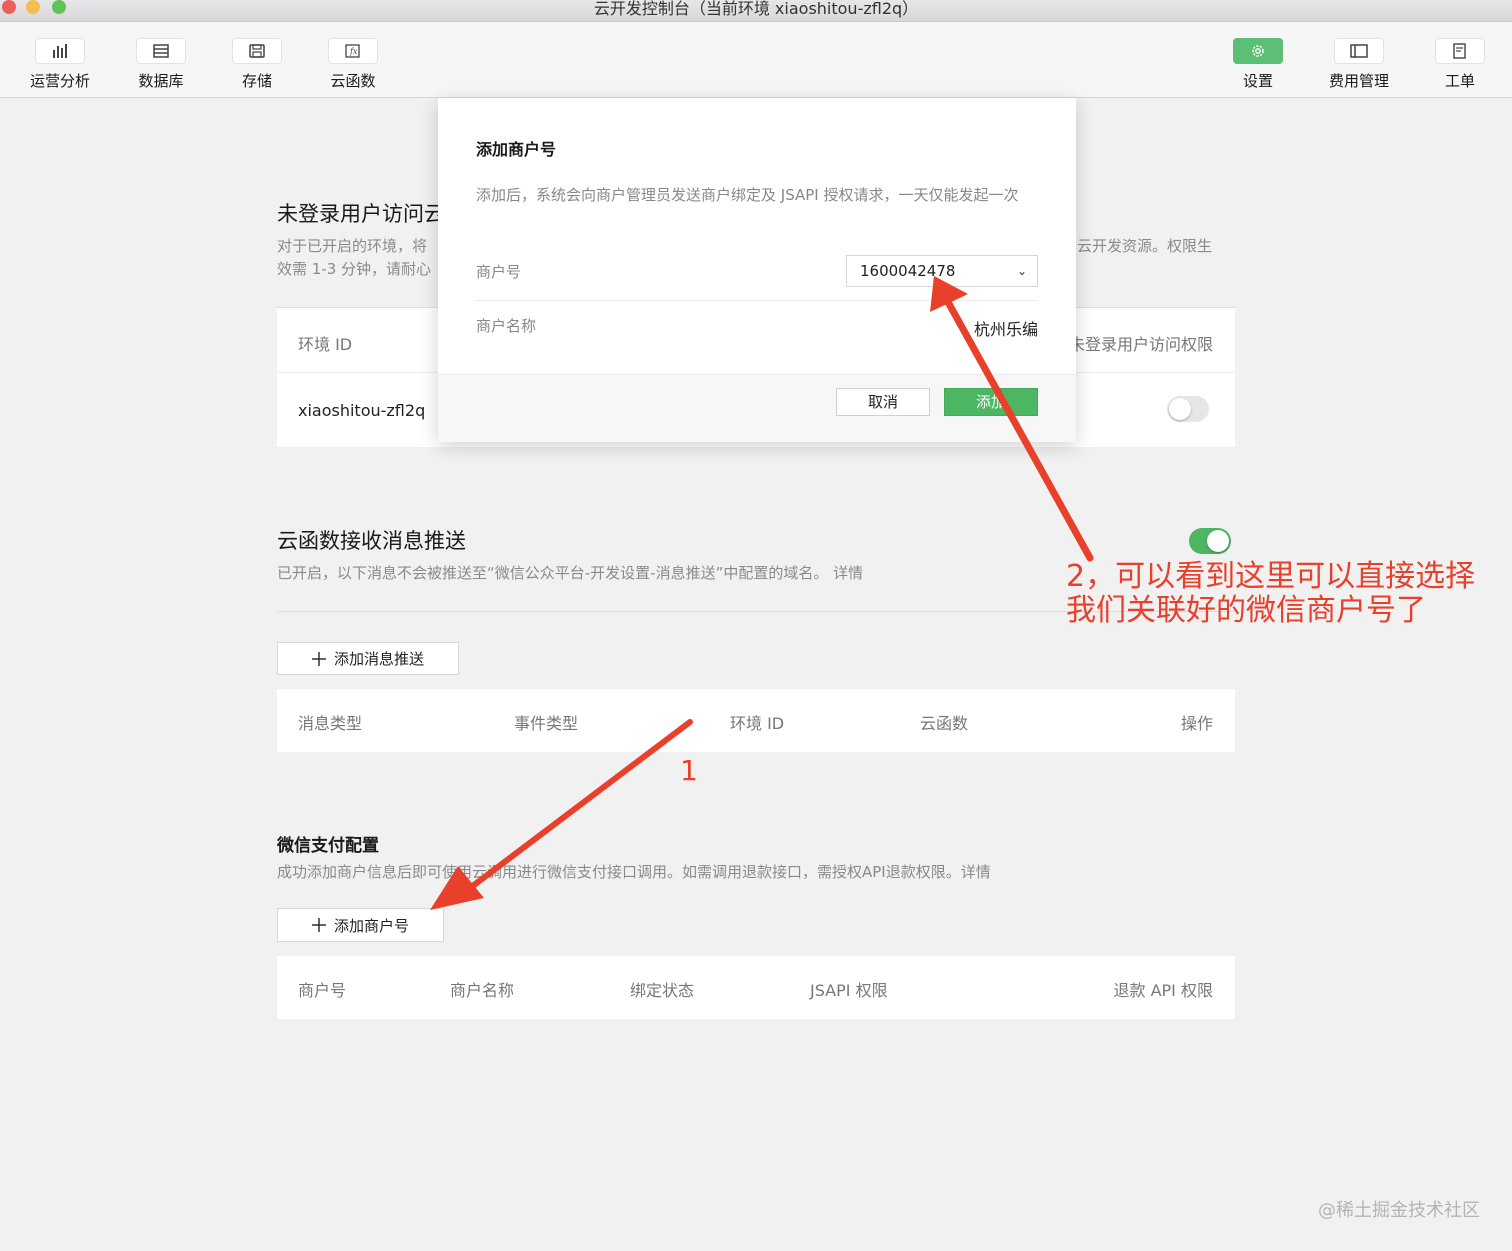  Describe the element at coordinates (1246, 610) in the screenshot. I see `annotation-label-2-line2: 我们关联好的微信商户号了` at that location.